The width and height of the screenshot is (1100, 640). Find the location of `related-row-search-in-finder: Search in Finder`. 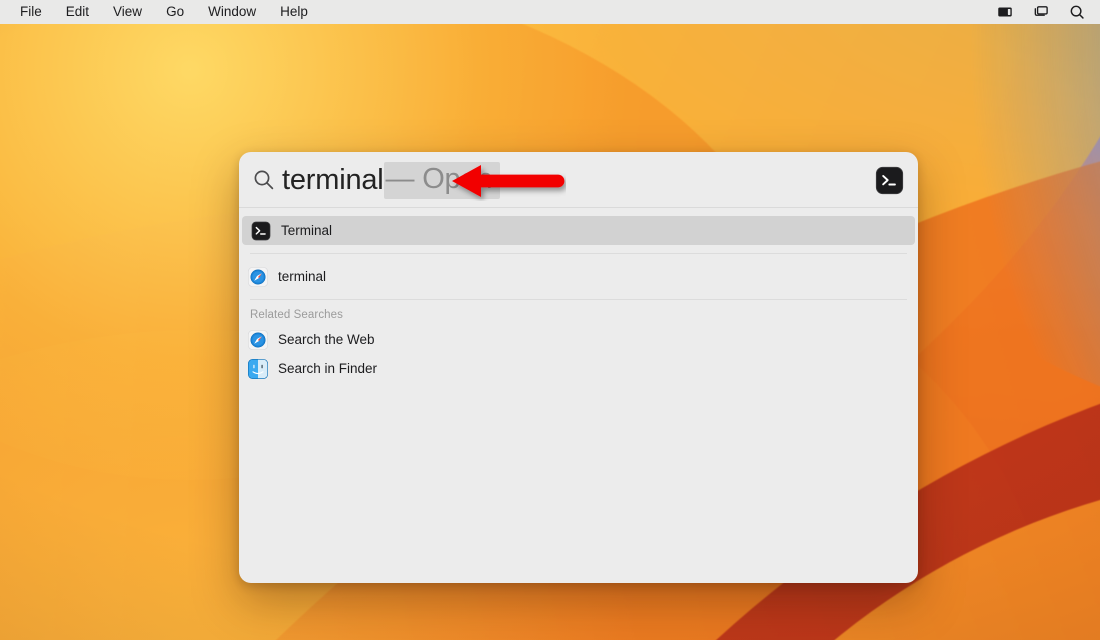

related-row-search-in-finder: Search in Finder is located at coordinates (578, 368).